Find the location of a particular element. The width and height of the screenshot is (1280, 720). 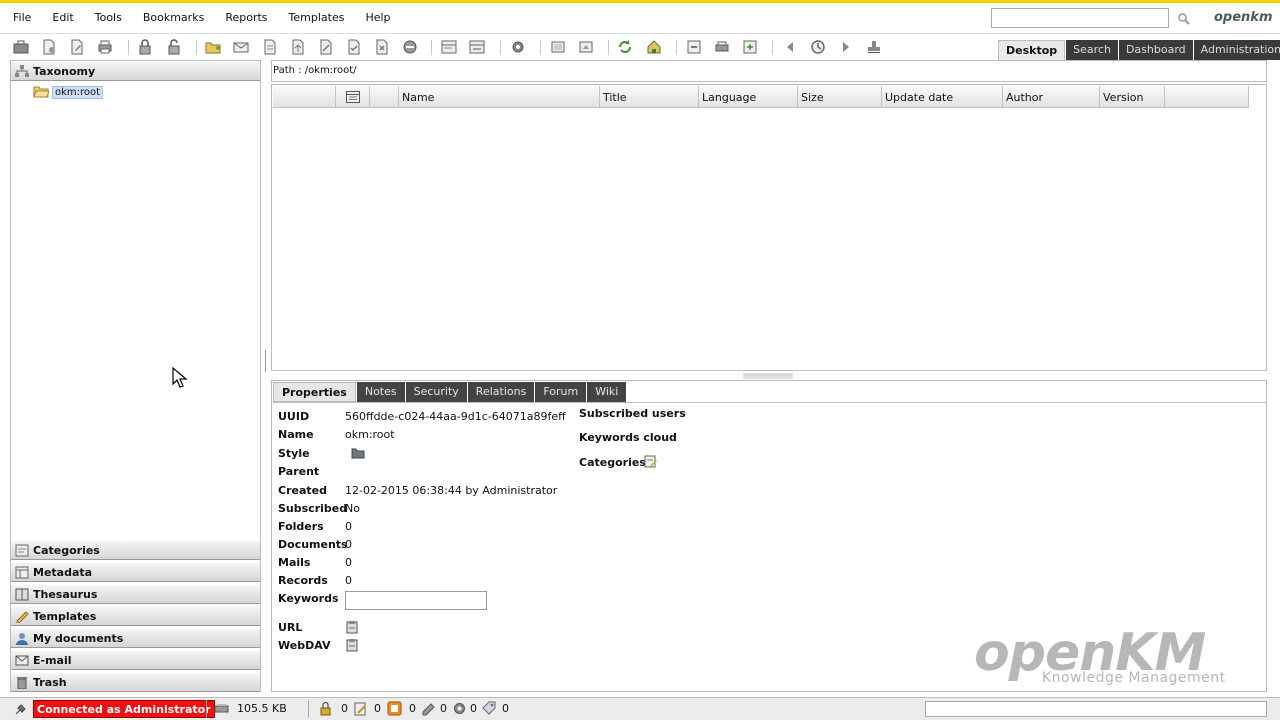

records-value: 0 is located at coordinates (348, 580).